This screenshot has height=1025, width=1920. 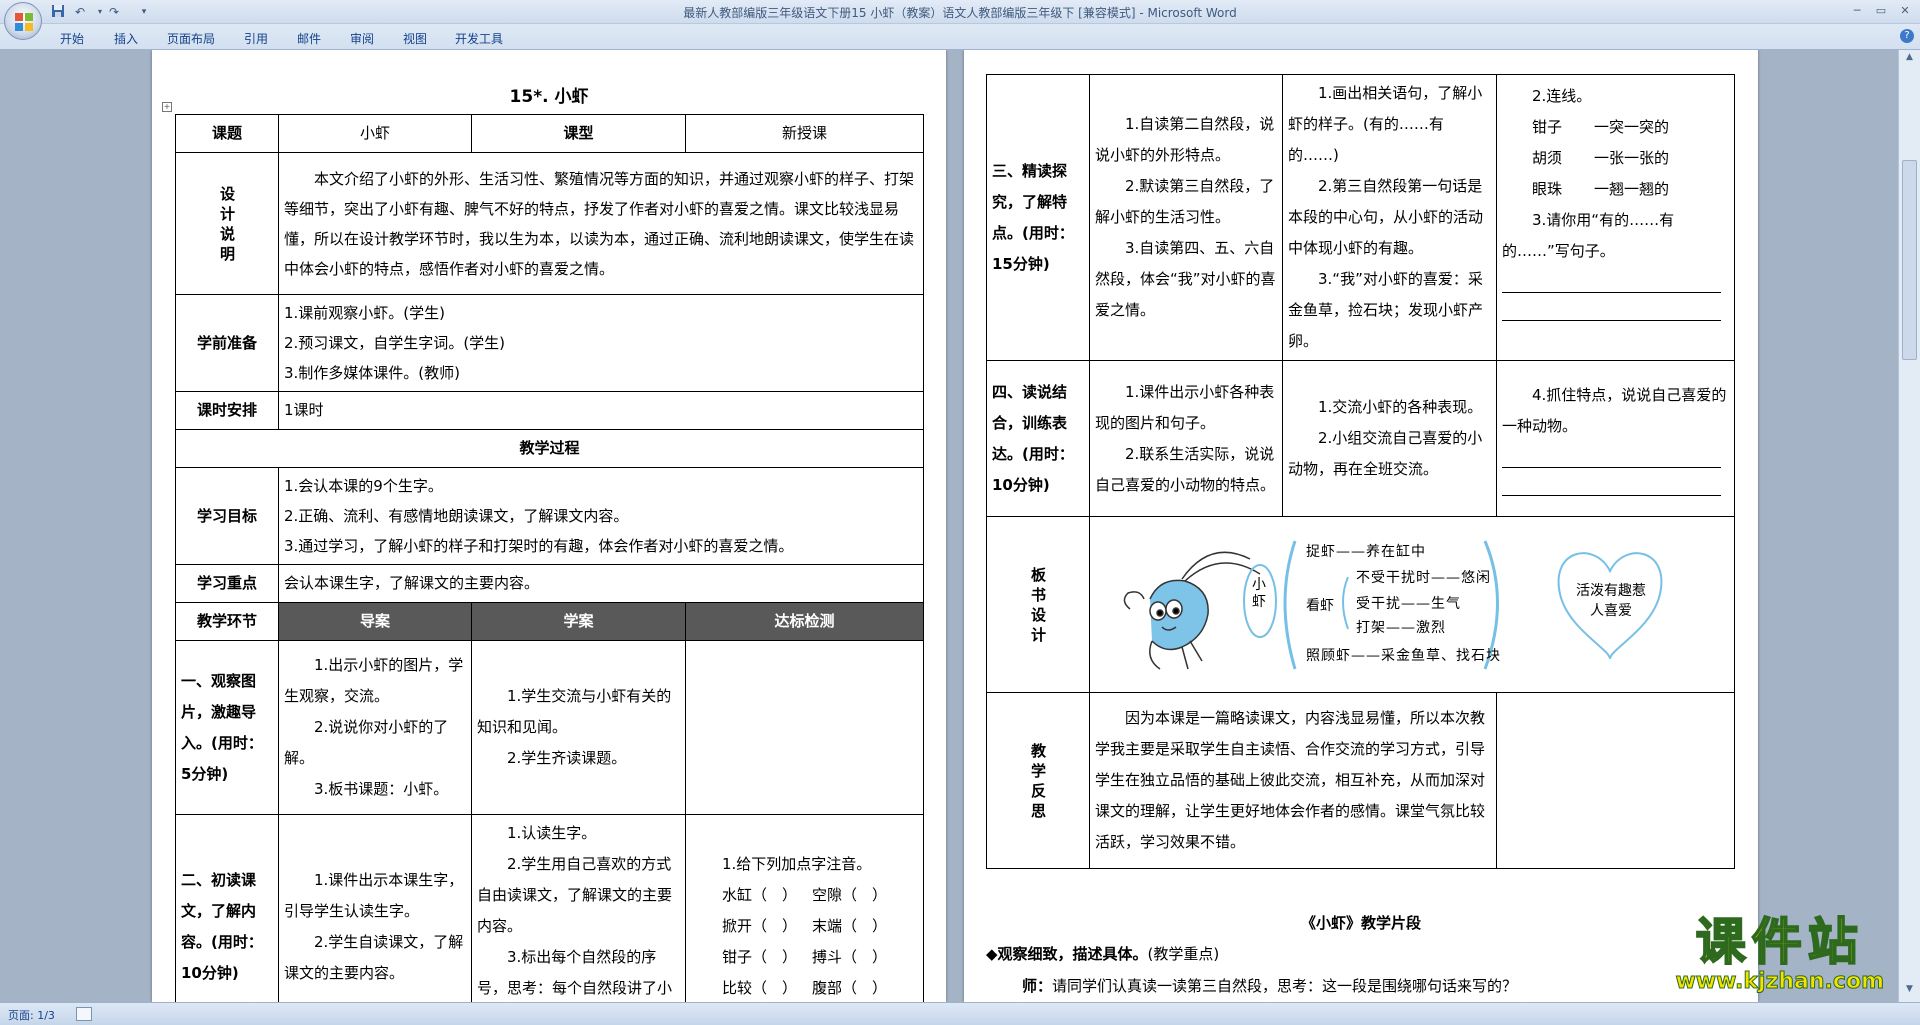 I want to click on guide-column-header: 导案, so click(x=375, y=621).